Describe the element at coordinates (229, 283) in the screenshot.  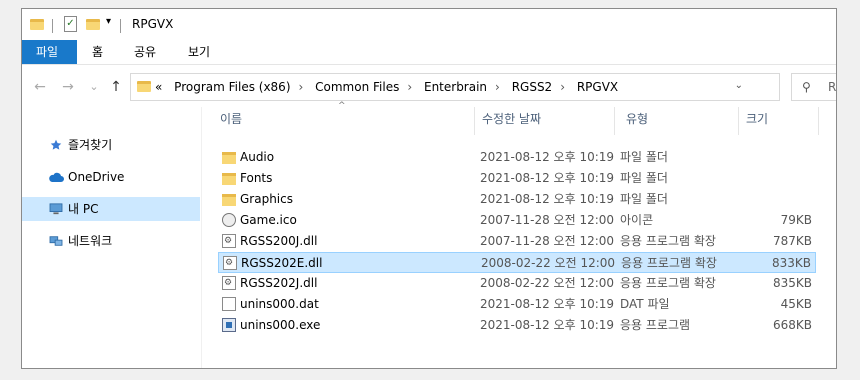
I see `dll-file-icon` at that location.